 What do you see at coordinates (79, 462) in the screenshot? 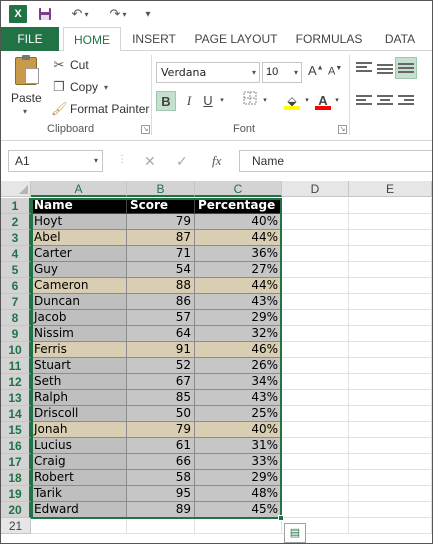
I see `table-cell: Craig` at bounding box center [79, 462].